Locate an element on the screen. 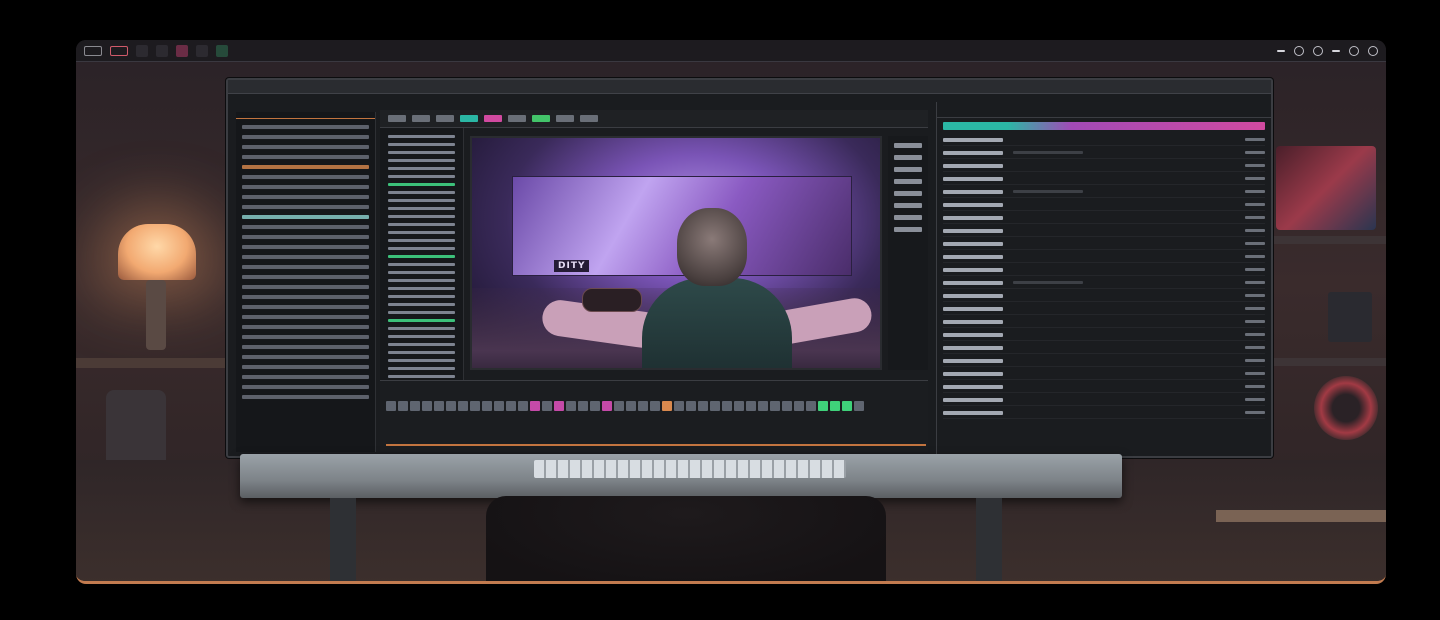 The height and width of the screenshot is (620, 1440). topbar-button is located at coordinates (1281, 50).